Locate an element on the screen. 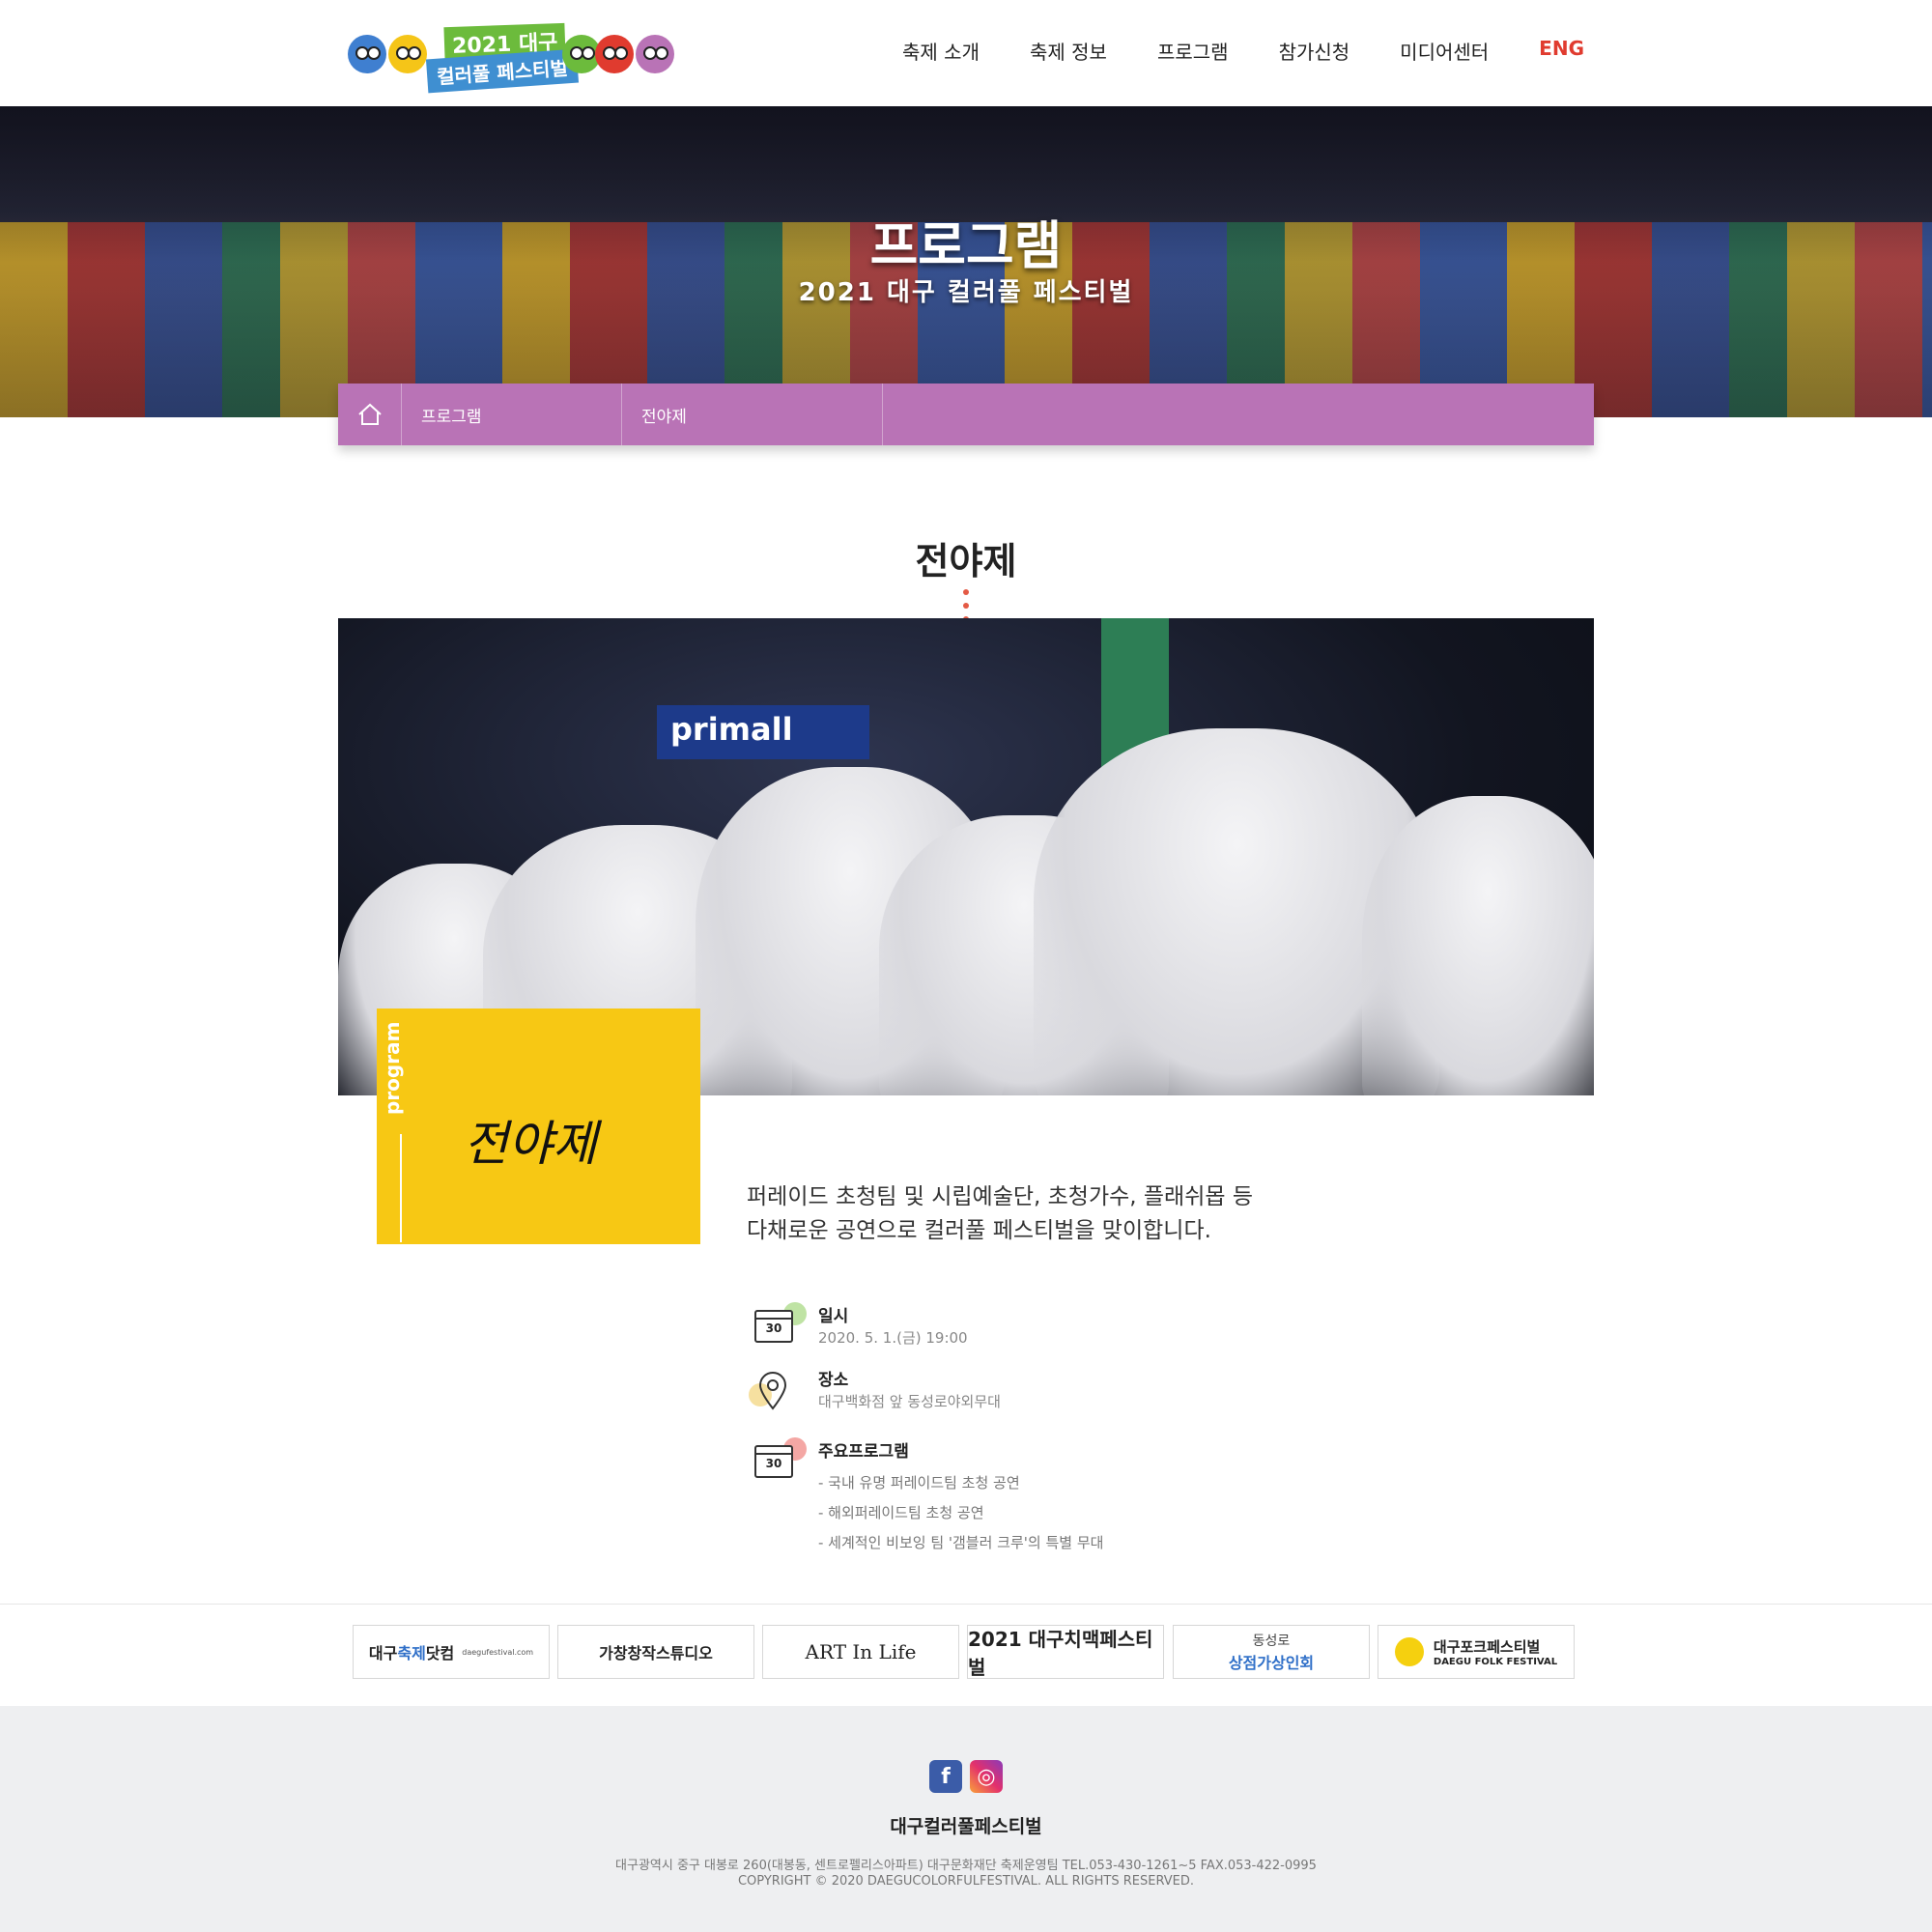 The width and height of the screenshot is (1932, 1932). partner-name: 상점가상인회 is located at coordinates (1271, 1663).